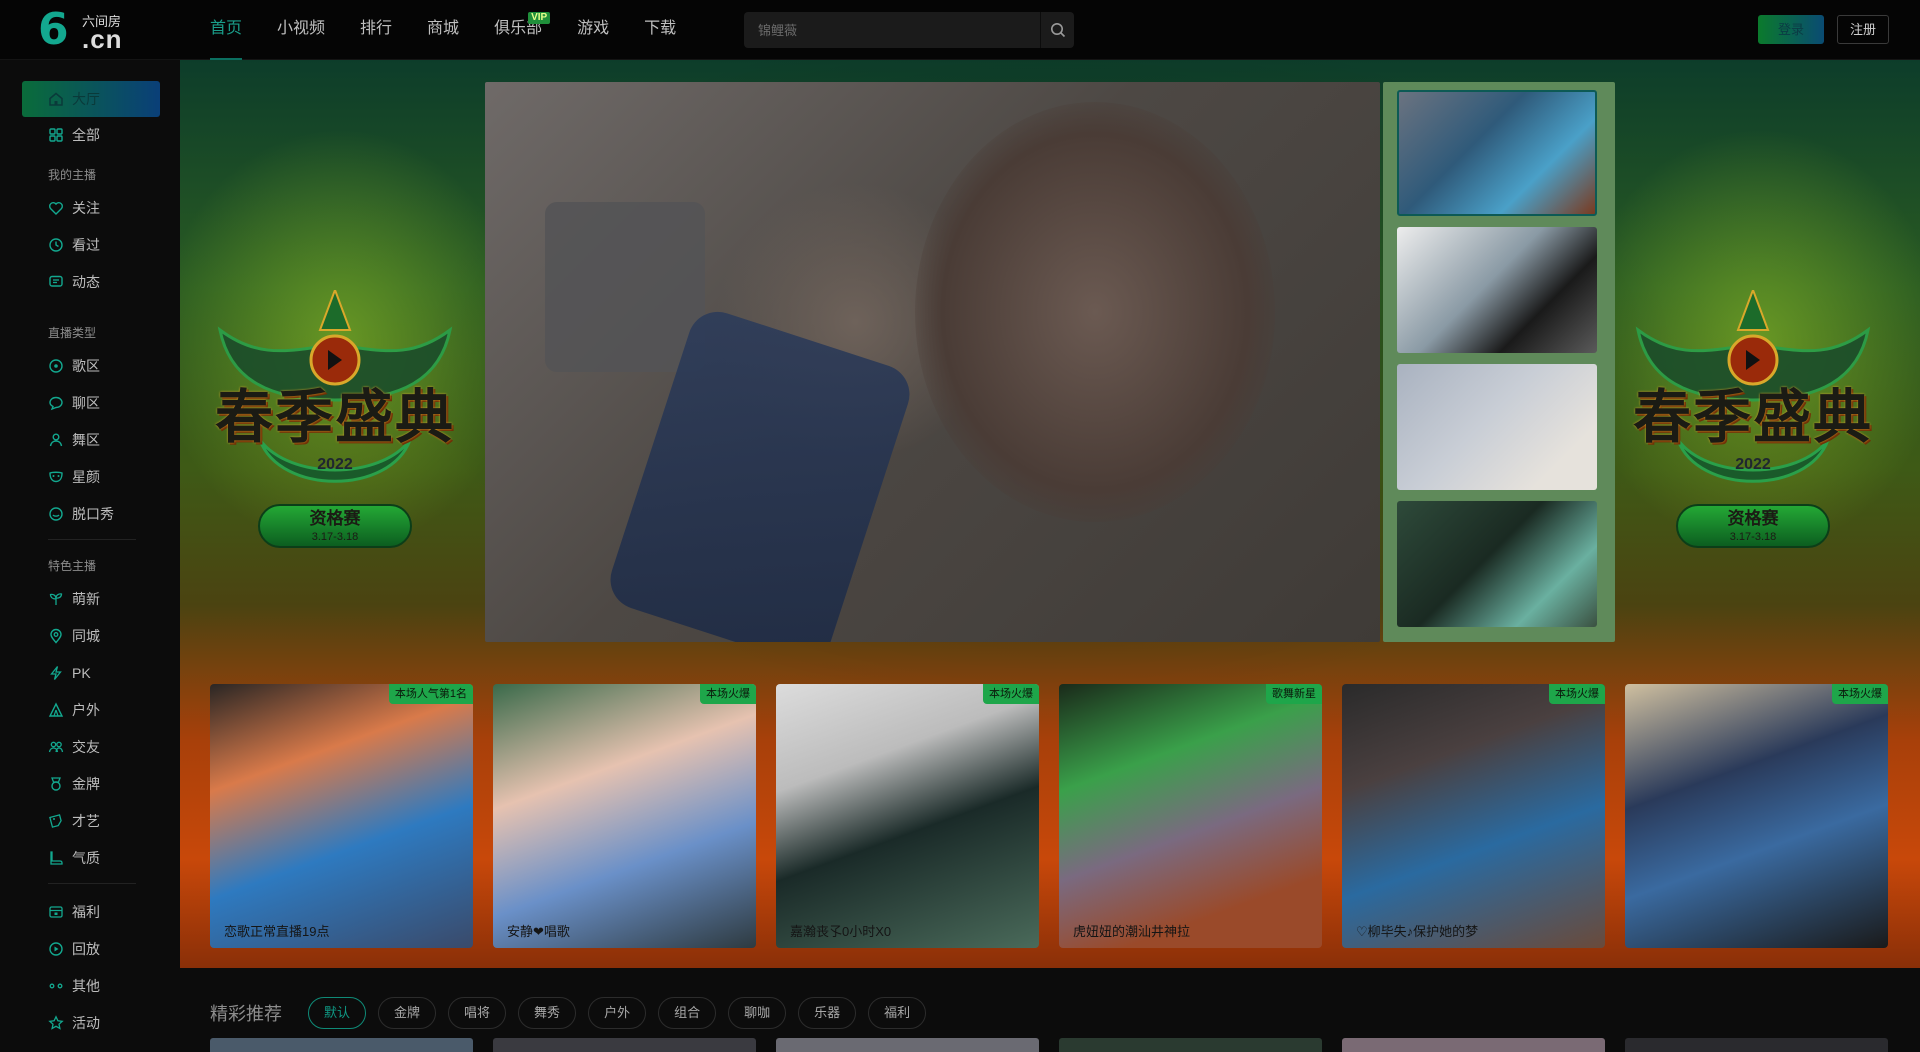  What do you see at coordinates (86, 477) in the screenshot?
I see `sidebar-item-label: 星颜` at bounding box center [86, 477].